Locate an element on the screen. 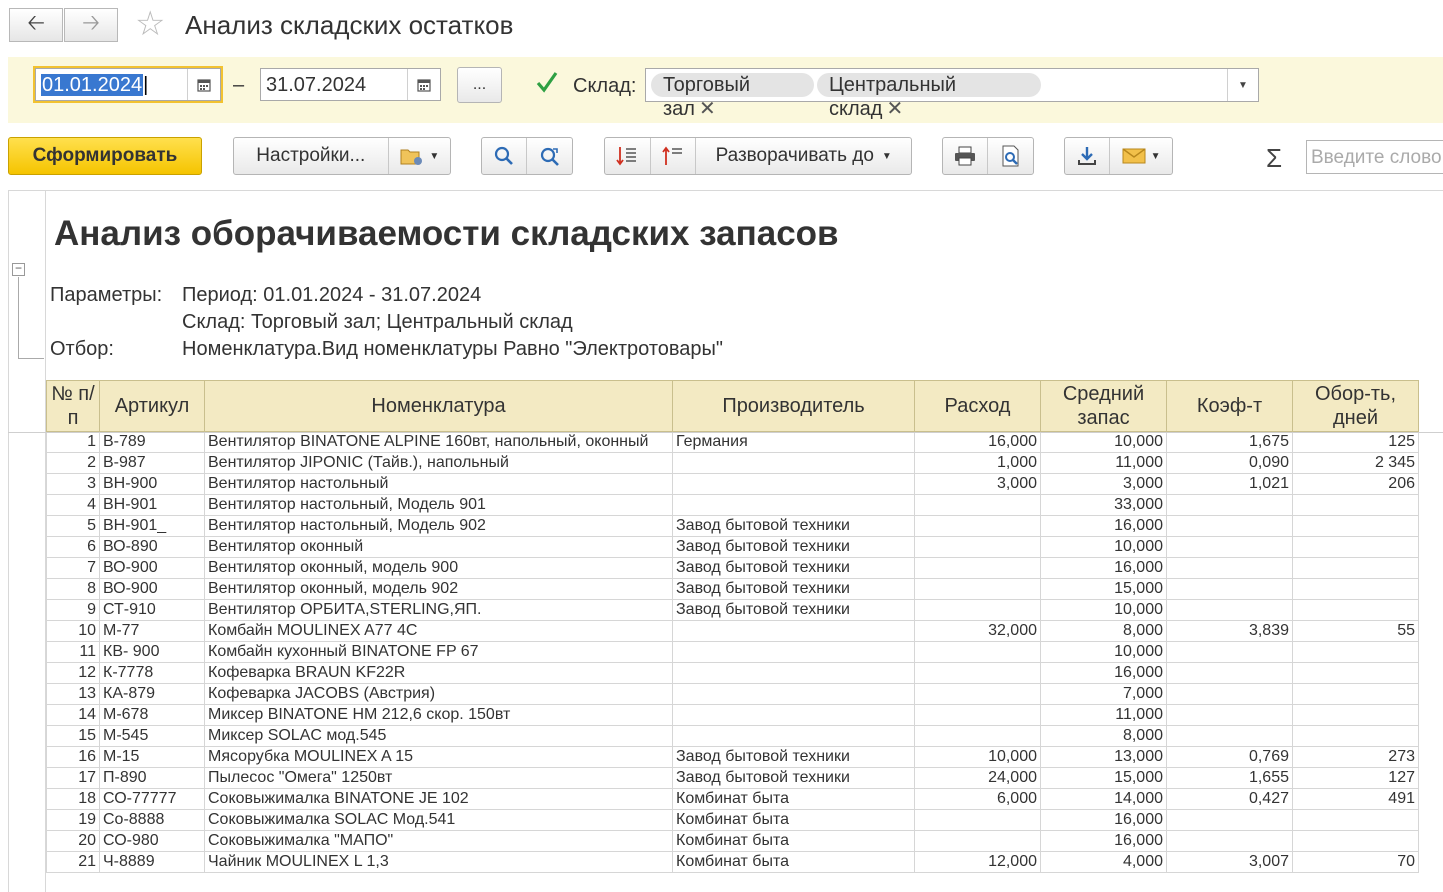  nomenclature-cell: Чайник MOULINEX L 1,3 is located at coordinates (438, 862).